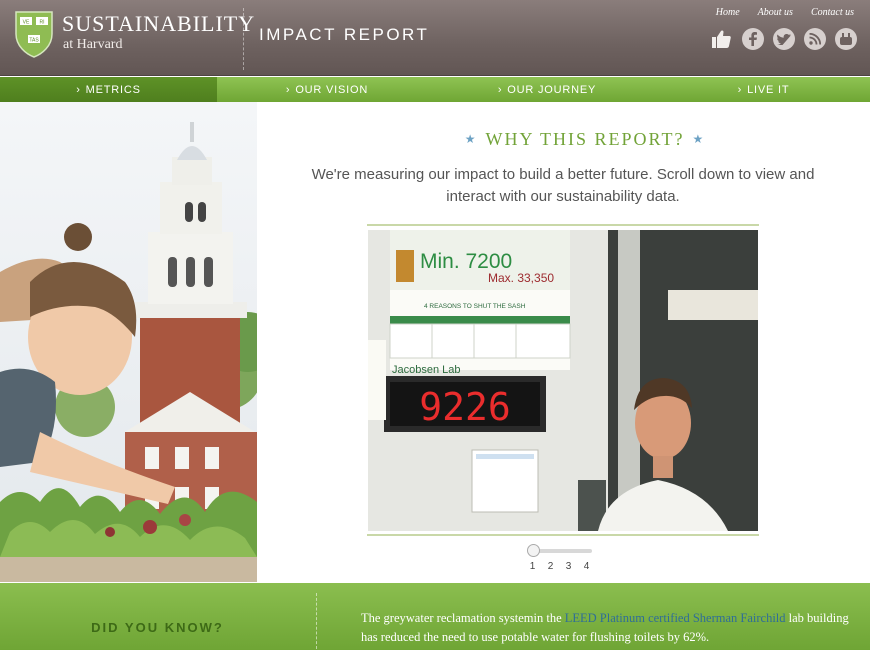  What do you see at coordinates (753, 39) in the screenshot?
I see `facebook-icon` at bounding box center [753, 39].